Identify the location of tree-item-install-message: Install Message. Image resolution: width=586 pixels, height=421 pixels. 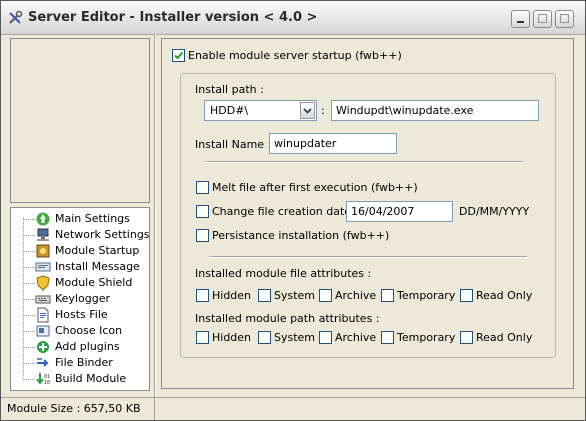
(80, 267).